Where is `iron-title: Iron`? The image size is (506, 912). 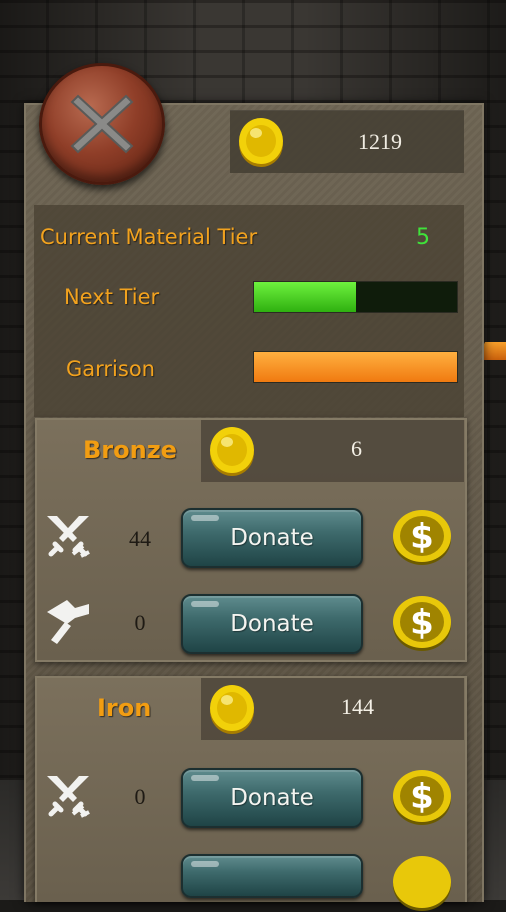
iron-title: Iron is located at coordinates (124, 708).